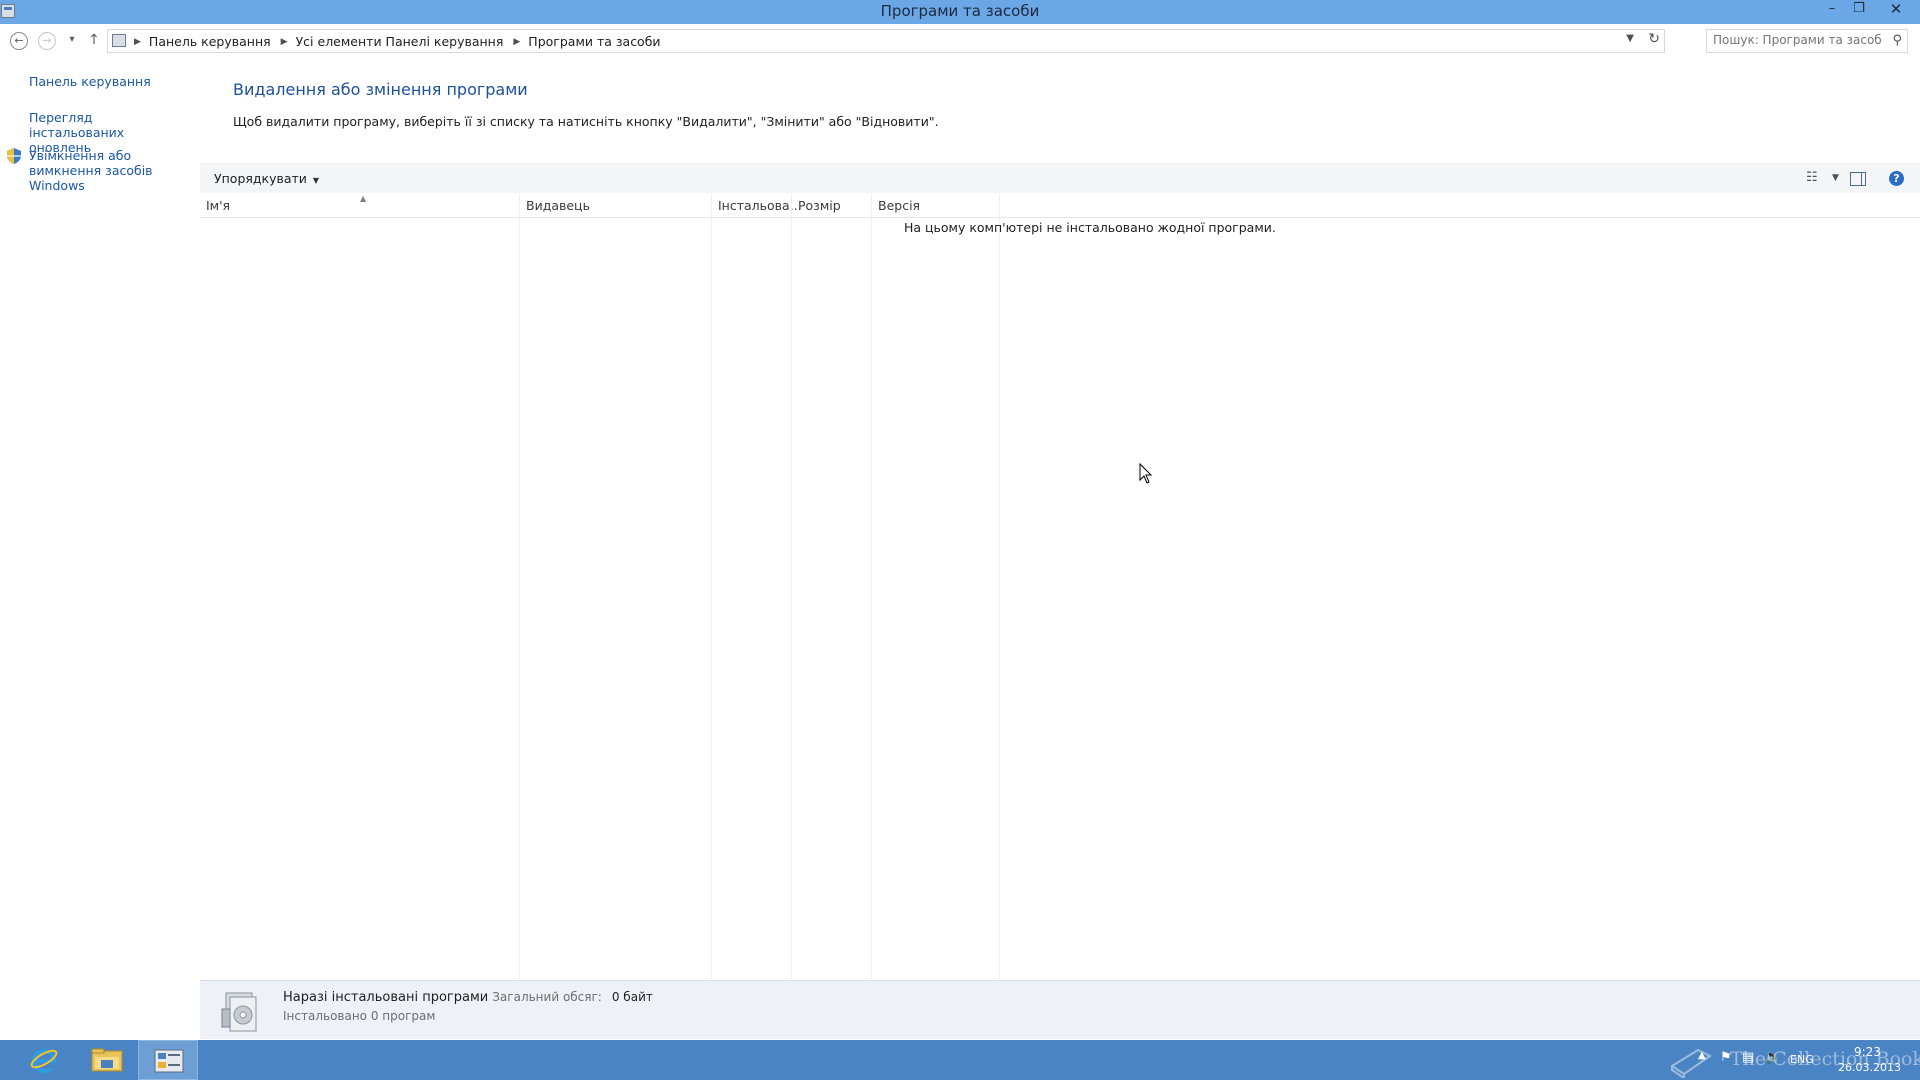  Describe the element at coordinates (94, 41) in the screenshot. I see `up-button: ↑` at that location.